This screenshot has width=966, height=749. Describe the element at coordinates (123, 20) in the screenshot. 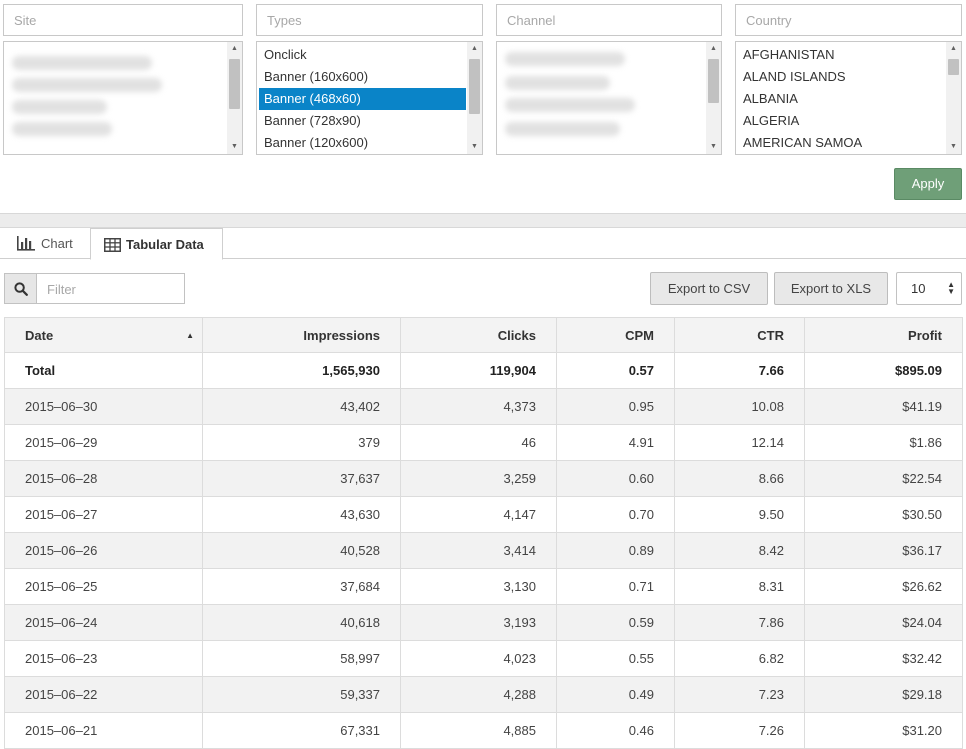

I see `site-filter-header: Site` at that location.